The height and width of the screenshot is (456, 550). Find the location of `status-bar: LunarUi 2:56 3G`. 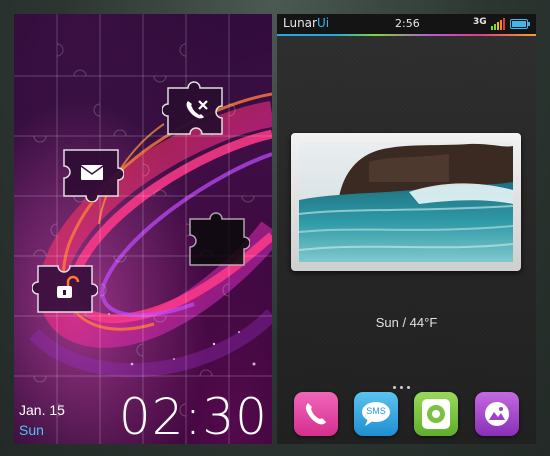

status-bar: LunarUi 2:56 3G is located at coordinates (406, 24).